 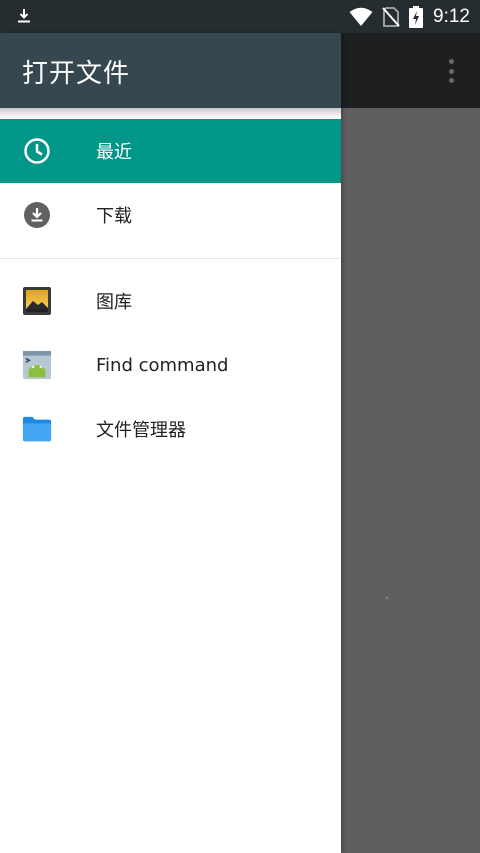 I want to click on nav-item-file-manager: 文件管理器, so click(x=170, y=429).